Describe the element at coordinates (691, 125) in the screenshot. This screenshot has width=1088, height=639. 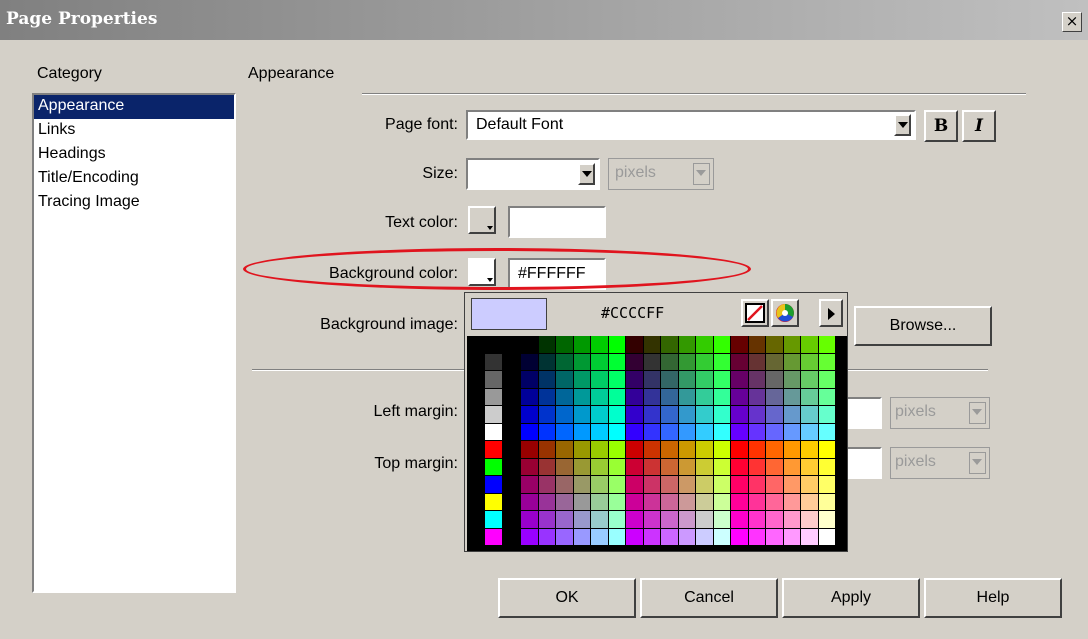
I see `page-font-select: Default Font` at that location.